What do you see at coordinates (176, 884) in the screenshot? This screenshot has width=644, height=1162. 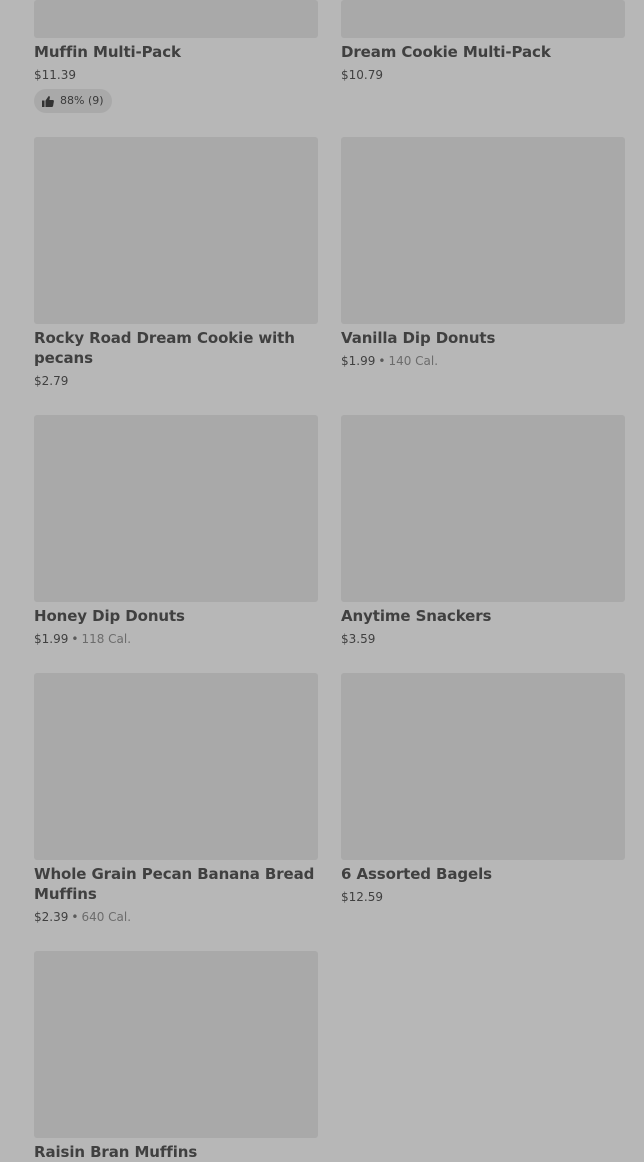 I see `product-name: Whole Grain Pecan Banana Bread Muffins` at bounding box center [176, 884].